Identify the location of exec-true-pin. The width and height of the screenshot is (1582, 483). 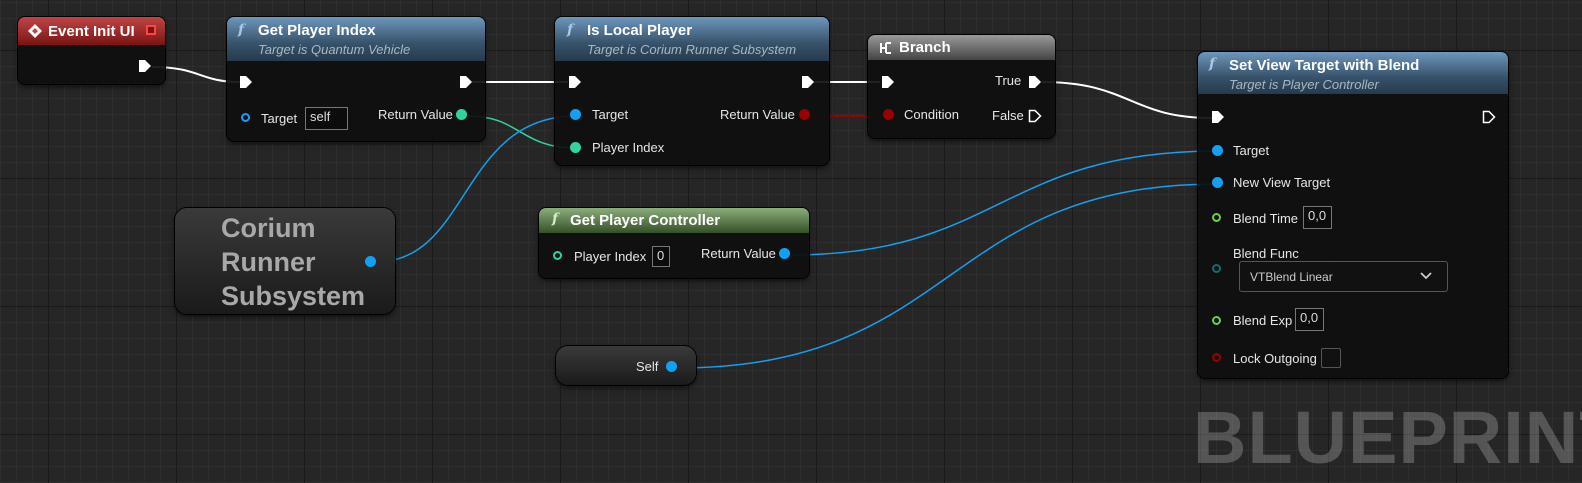
(1035, 82).